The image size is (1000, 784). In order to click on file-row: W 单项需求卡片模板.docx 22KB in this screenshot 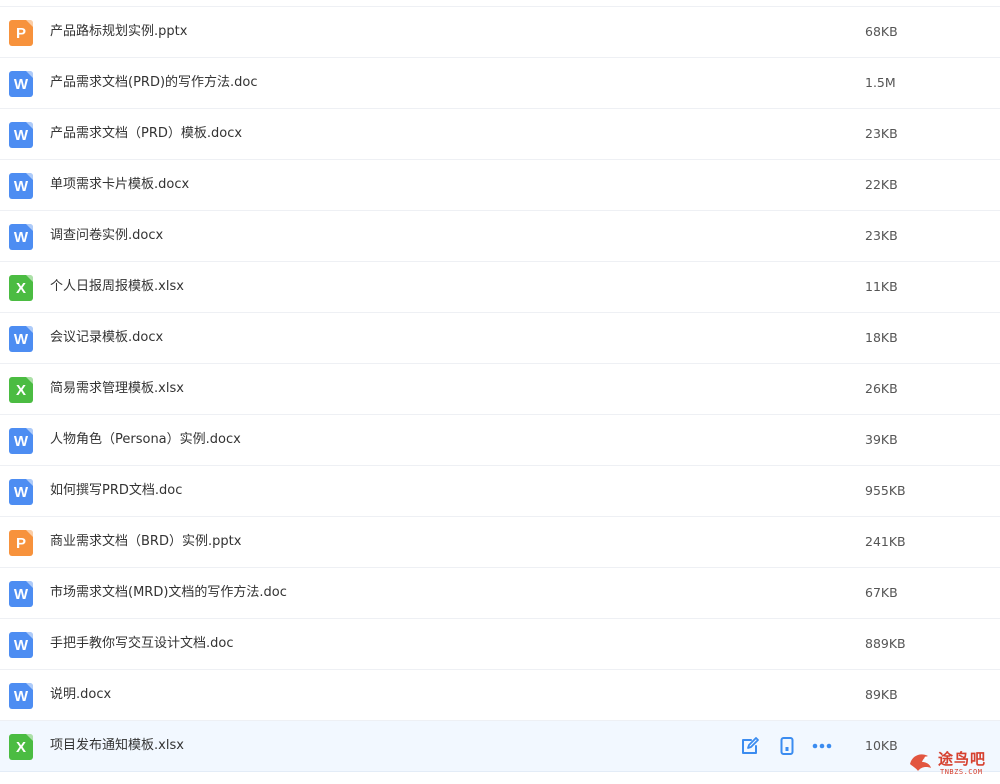, I will do `click(500, 185)`.